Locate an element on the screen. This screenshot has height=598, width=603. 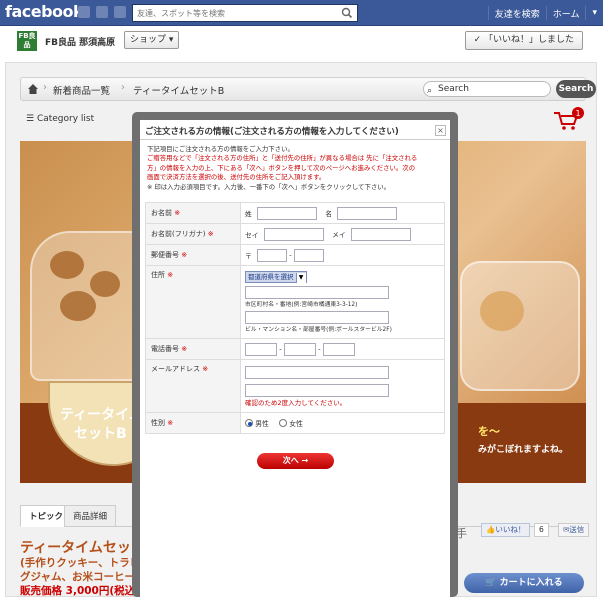
phone-field-cell: - - is located at coordinates (342, 349).